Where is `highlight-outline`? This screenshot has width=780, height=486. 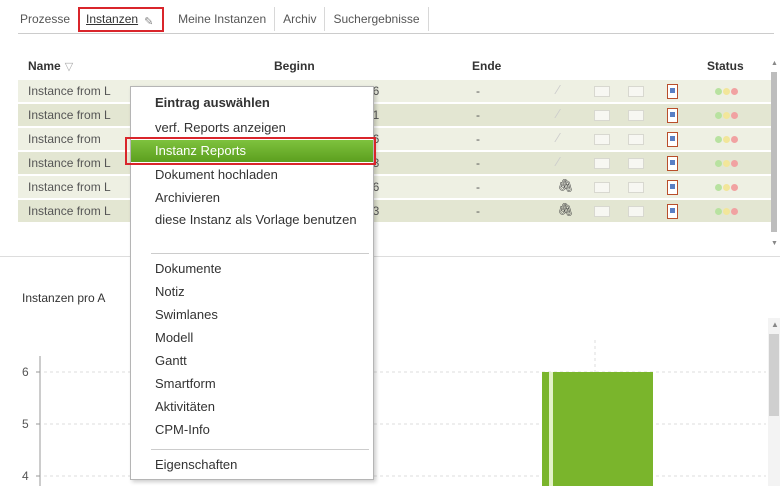 highlight-outline is located at coordinates (250, 151).